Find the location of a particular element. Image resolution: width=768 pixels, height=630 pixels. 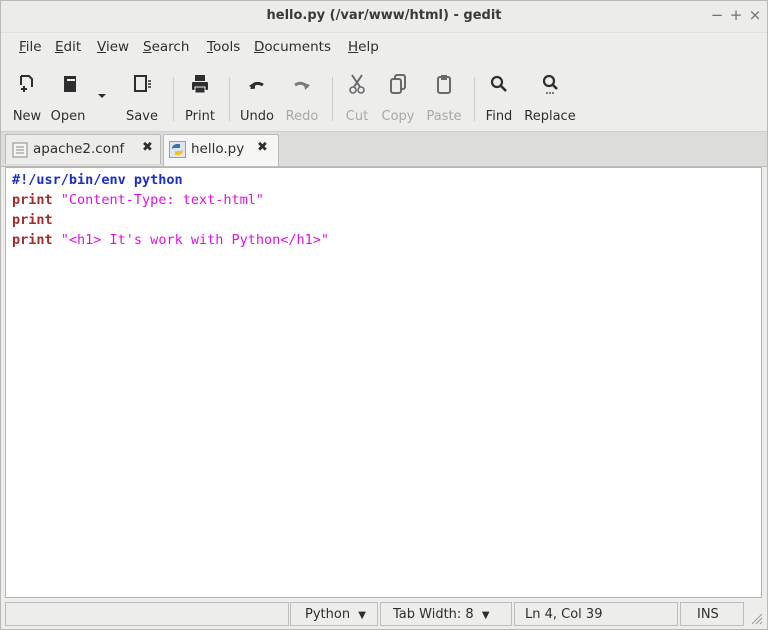

menu-documents: Documents is located at coordinates (292, 47).